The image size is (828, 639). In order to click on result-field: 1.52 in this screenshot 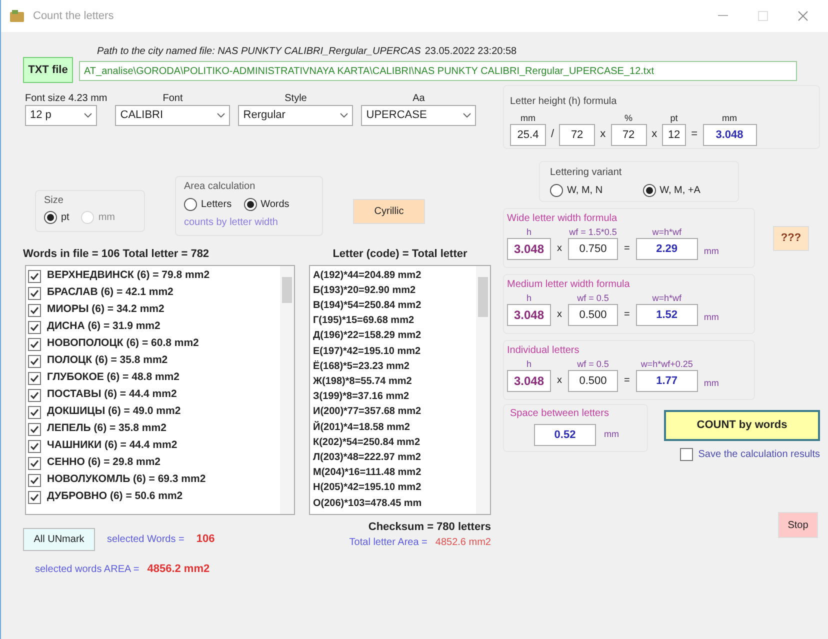, I will do `click(667, 315)`.